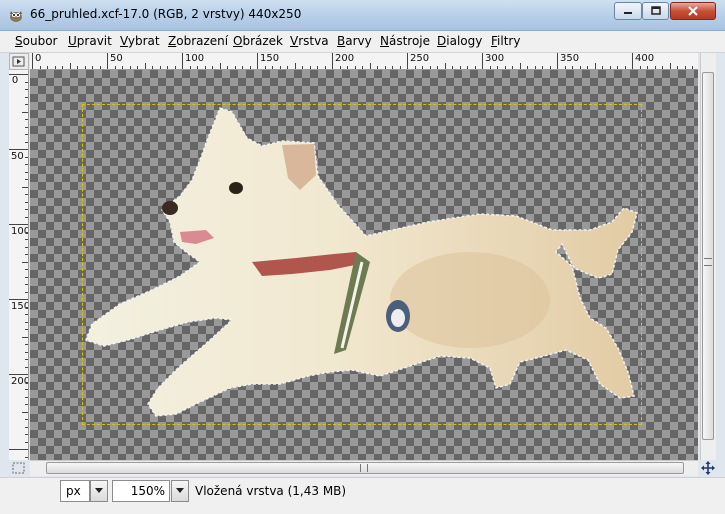  I want to click on dog-nose, so click(170, 208).